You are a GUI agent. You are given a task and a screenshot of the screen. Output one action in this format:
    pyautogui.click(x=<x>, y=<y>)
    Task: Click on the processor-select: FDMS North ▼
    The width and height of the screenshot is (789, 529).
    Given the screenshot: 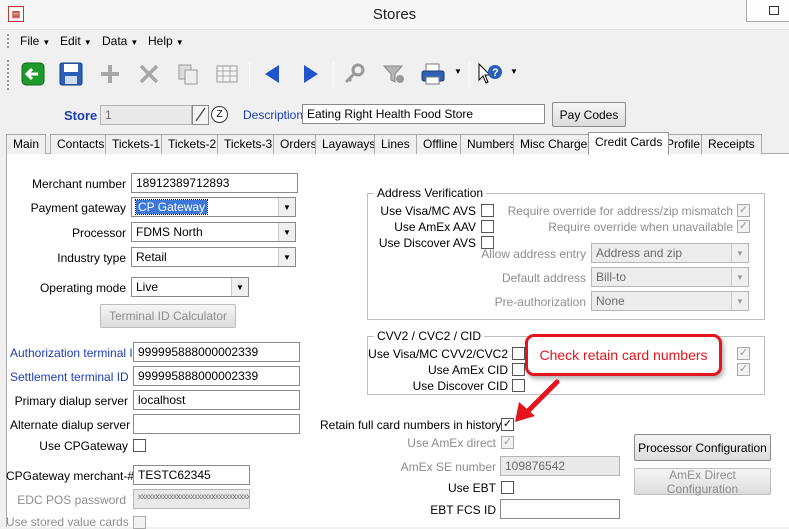 What is the action you would take?
    pyautogui.click(x=213, y=232)
    